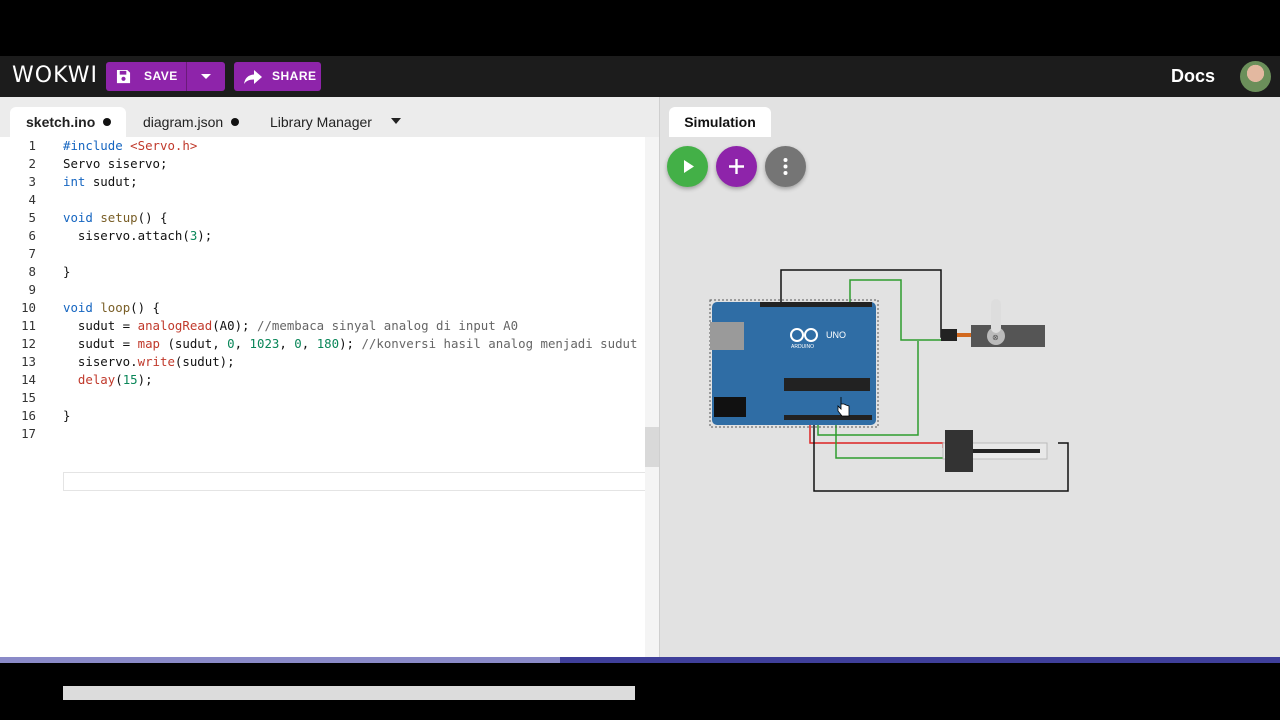 This screenshot has height=720, width=1280. I want to click on avatar, so click(1255, 76).